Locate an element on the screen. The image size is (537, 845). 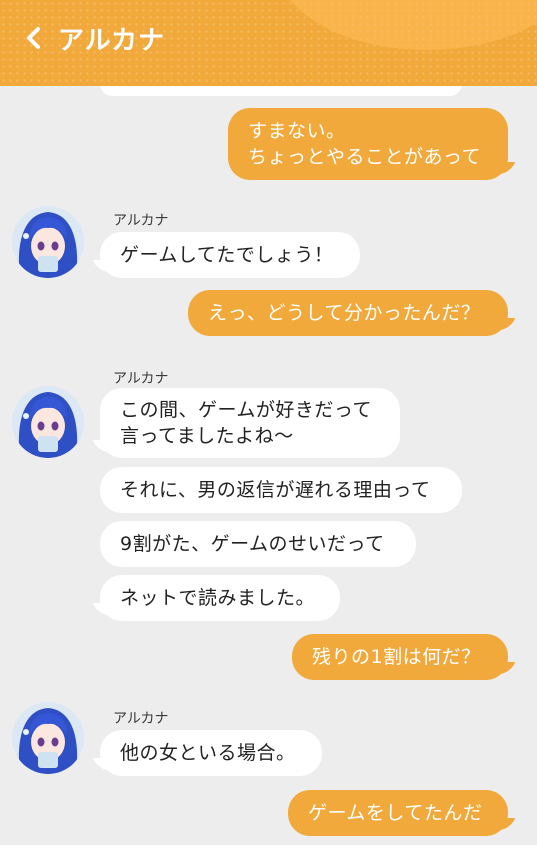
chevron-left-icon is located at coordinates (33, 38).